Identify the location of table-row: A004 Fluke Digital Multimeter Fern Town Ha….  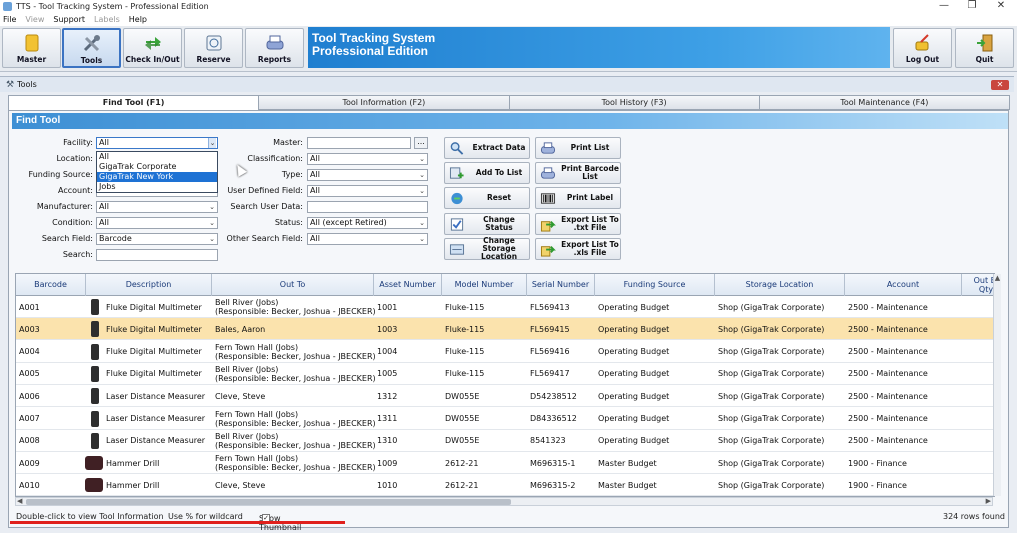
(505, 352).